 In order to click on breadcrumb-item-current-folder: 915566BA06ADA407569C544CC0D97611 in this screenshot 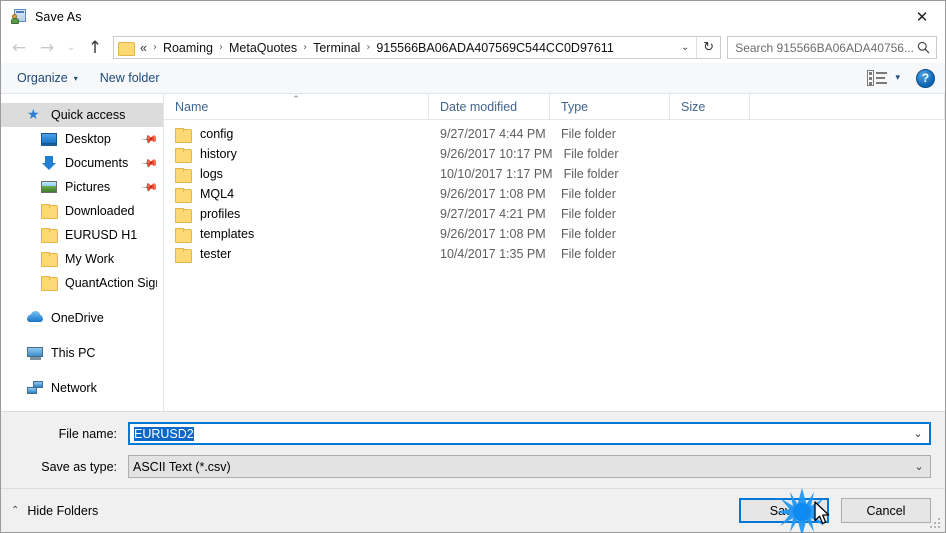, I will do `click(494, 48)`.